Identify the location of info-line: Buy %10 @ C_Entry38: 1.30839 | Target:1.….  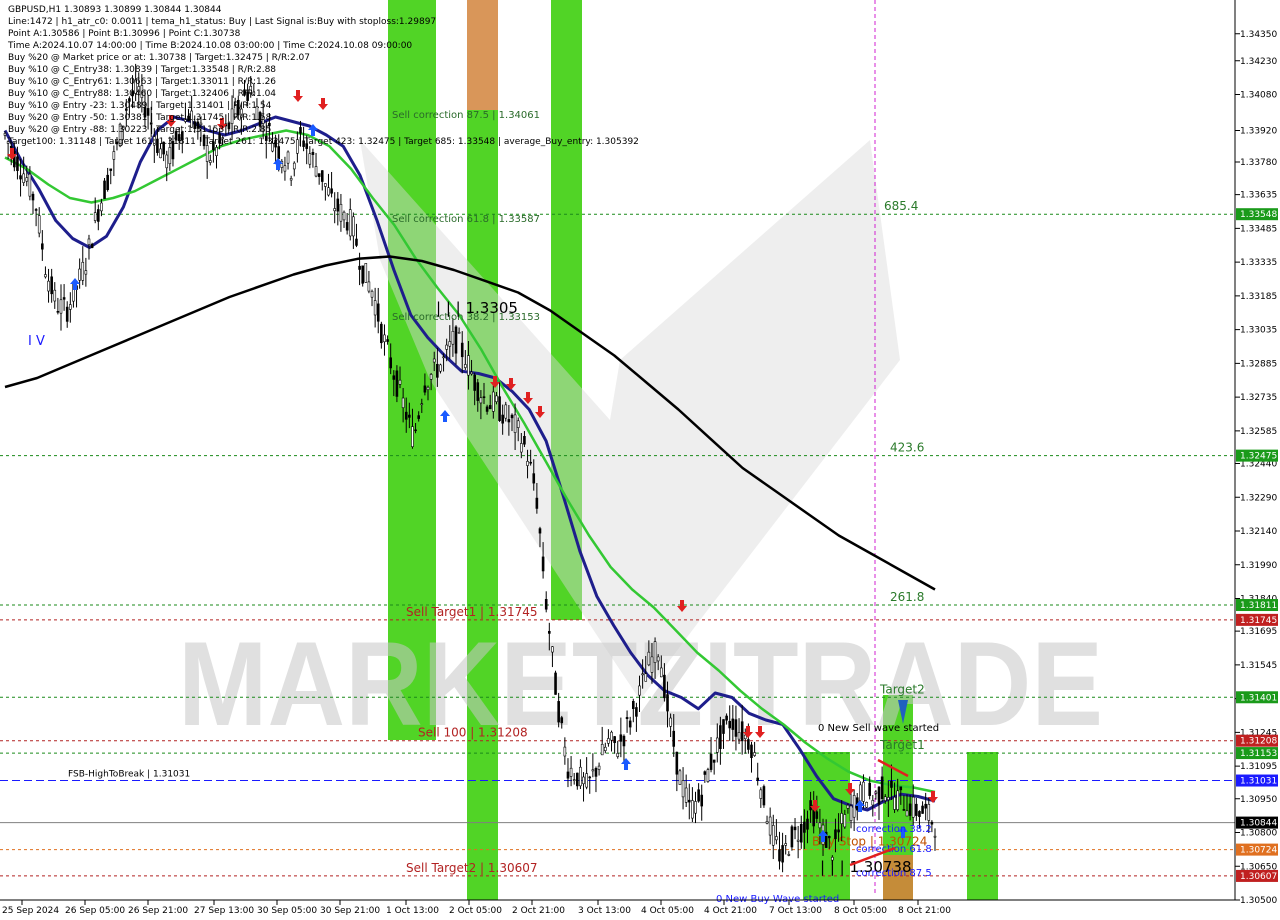
(142, 70).